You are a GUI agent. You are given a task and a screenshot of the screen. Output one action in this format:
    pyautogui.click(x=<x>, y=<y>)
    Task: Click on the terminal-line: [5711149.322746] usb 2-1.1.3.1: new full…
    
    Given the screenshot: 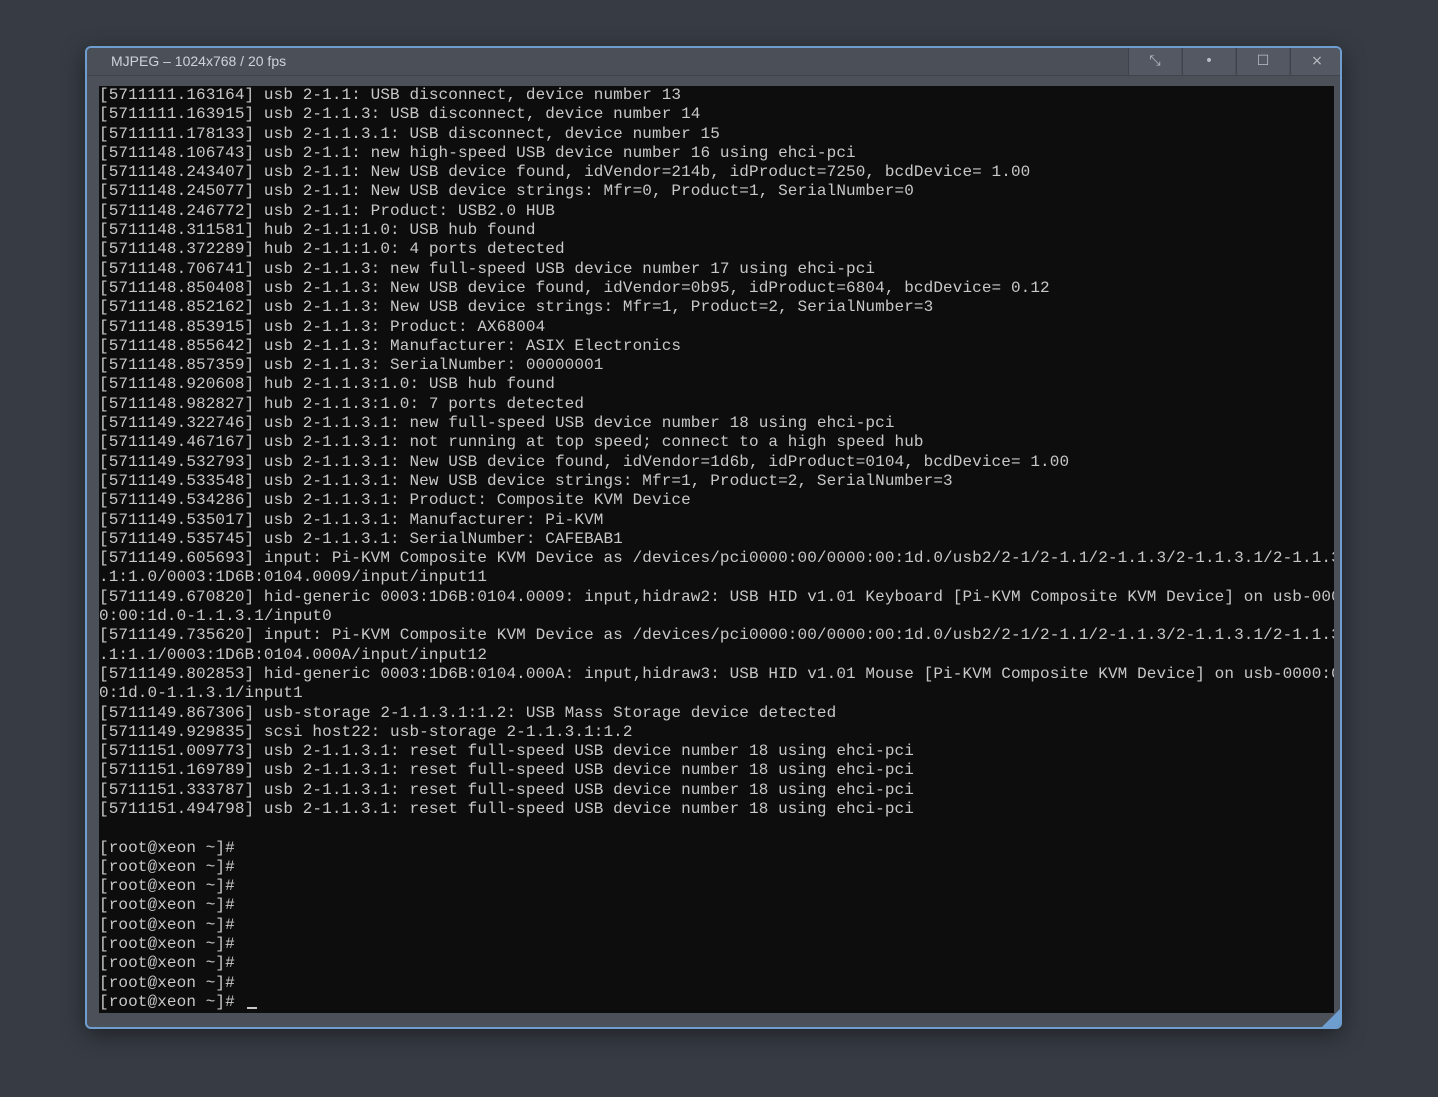 What is the action you would take?
    pyautogui.click(x=497, y=423)
    